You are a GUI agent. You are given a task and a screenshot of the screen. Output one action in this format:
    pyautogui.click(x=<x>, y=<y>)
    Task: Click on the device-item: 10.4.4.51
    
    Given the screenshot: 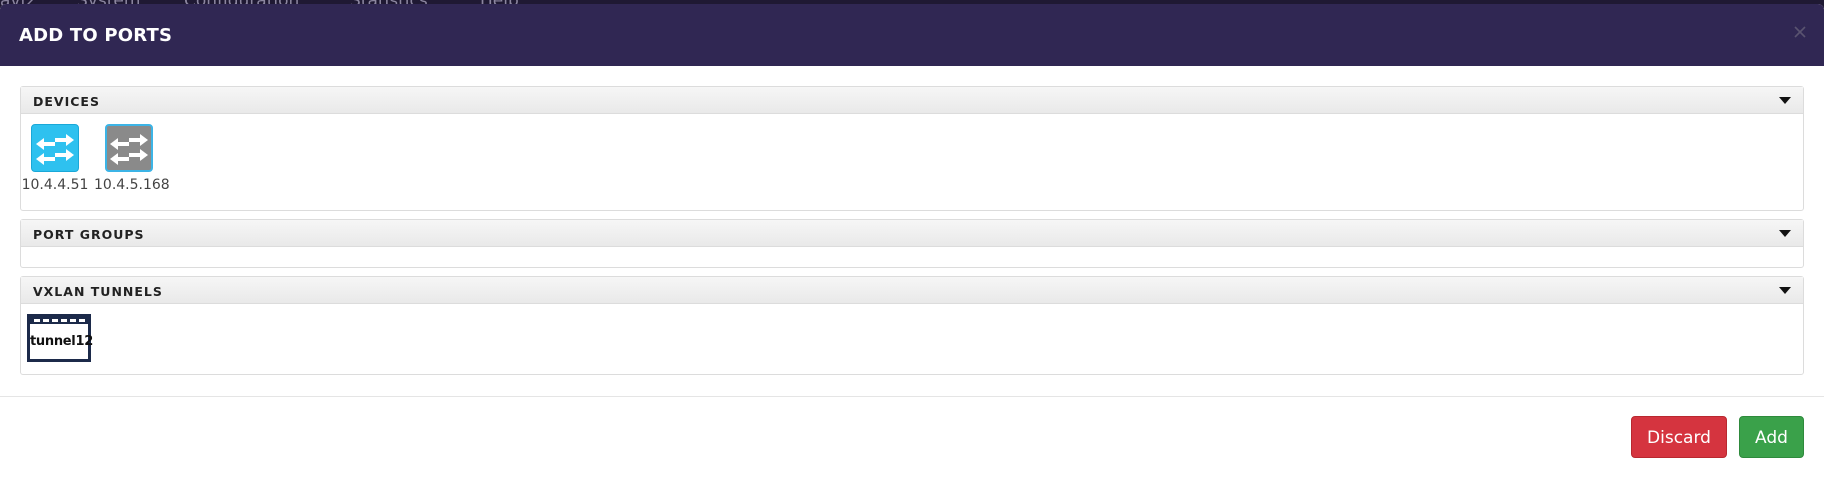 What is the action you would take?
    pyautogui.click(x=55, y=158)
    